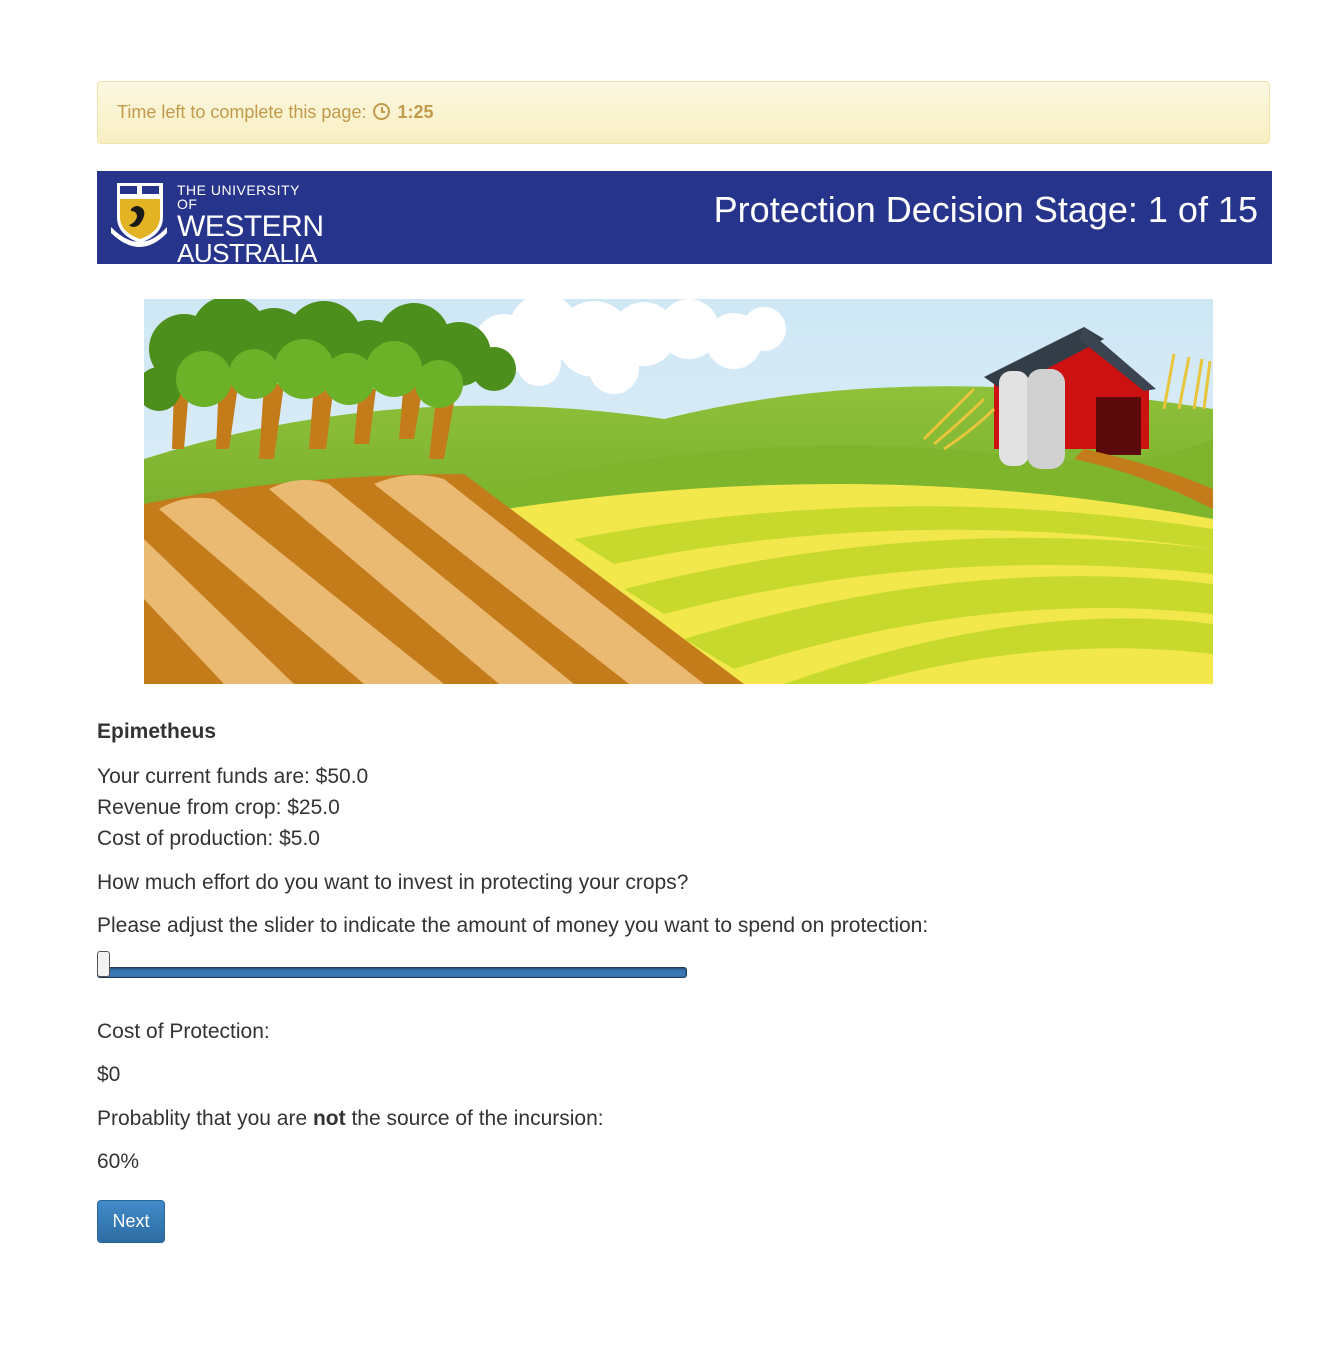  What do you see at coordinates (392, 972) in the screenshot?
I see `slider-track` at bounding box center [392, 972].